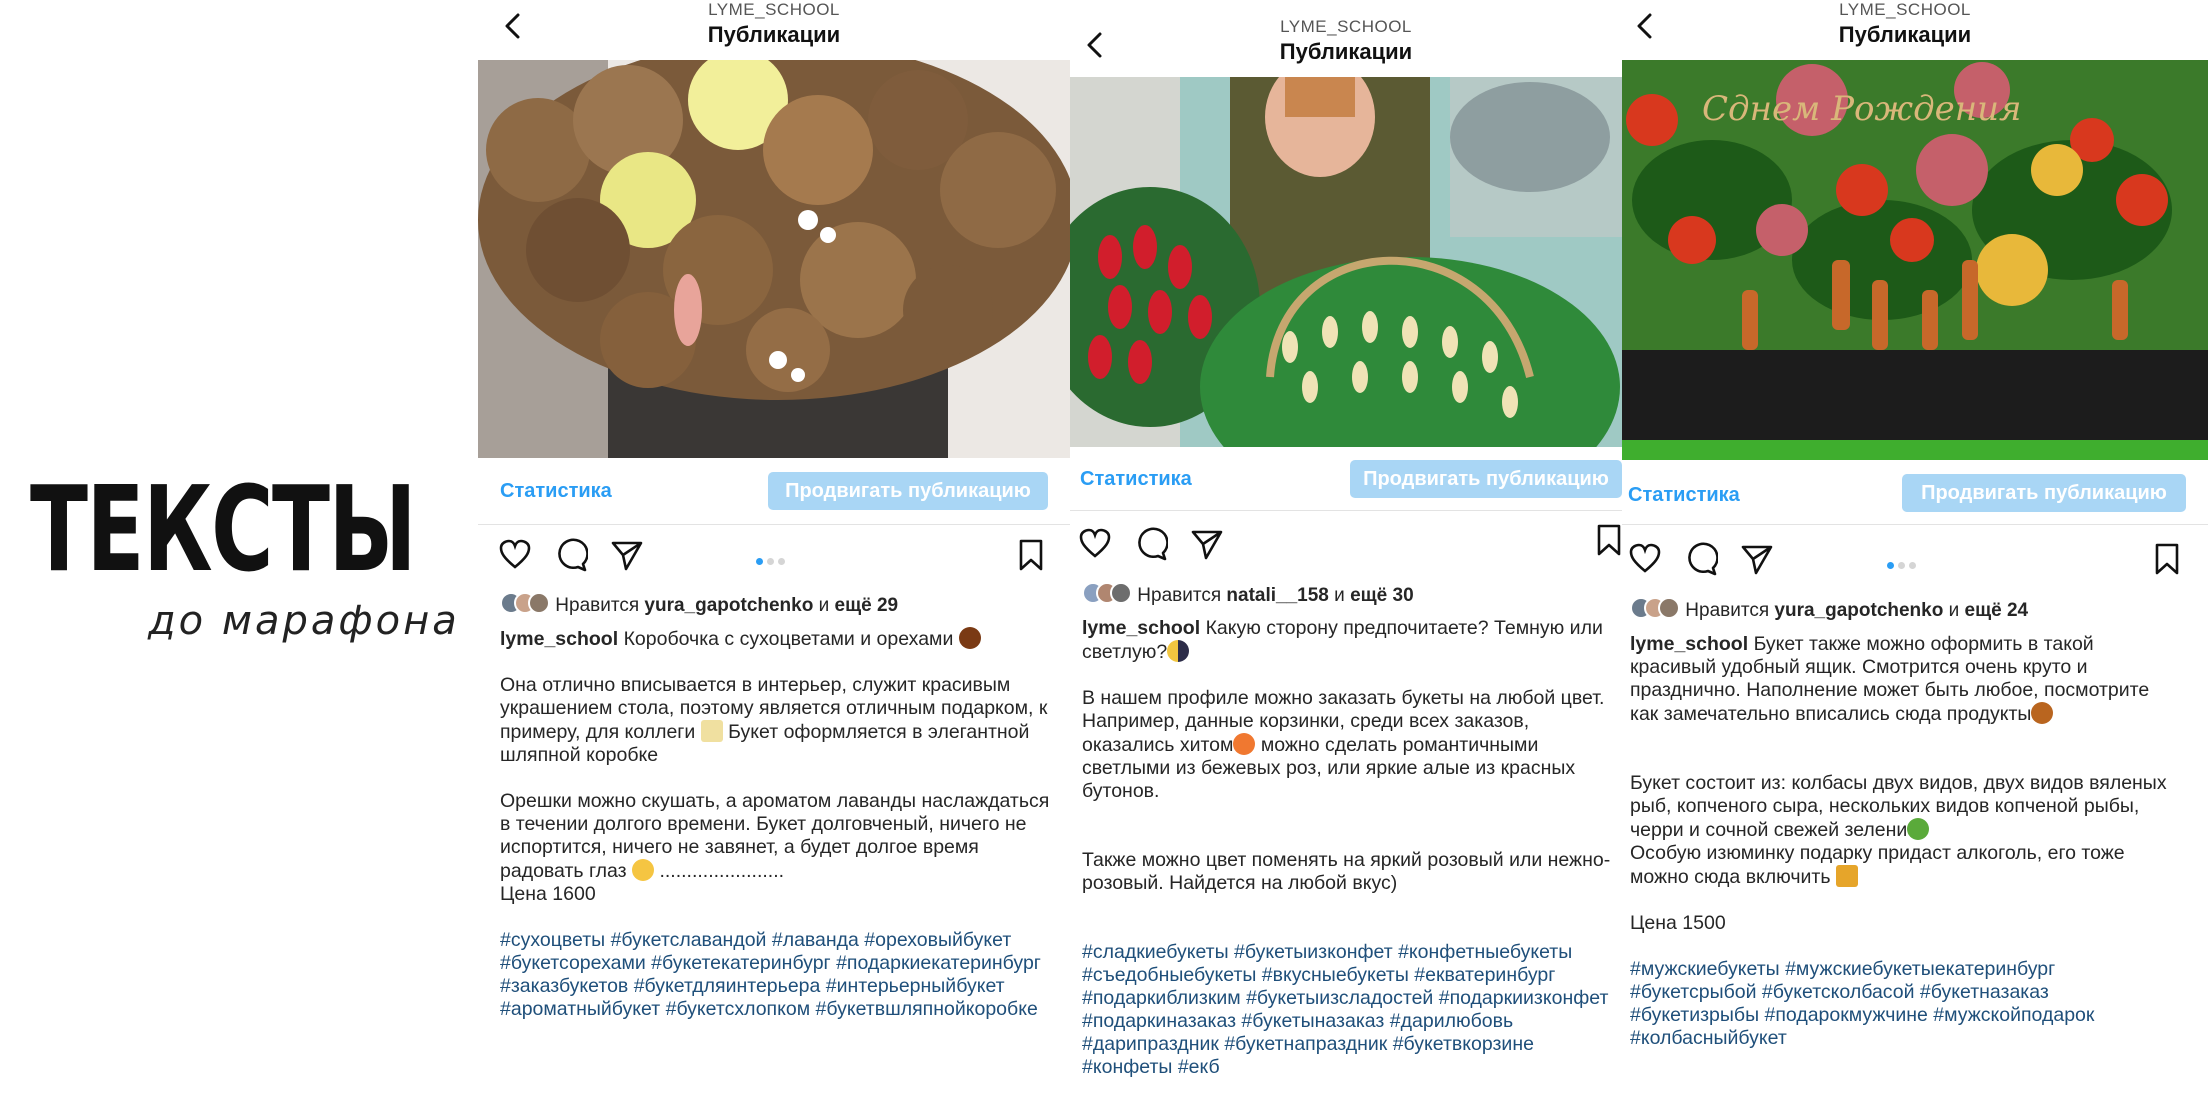 The height and width of the screenshot is (1104, 2208). Describe the element at coordinates (1918, 829) in the screenshot. I see `herb-emoji-icon` at that location.